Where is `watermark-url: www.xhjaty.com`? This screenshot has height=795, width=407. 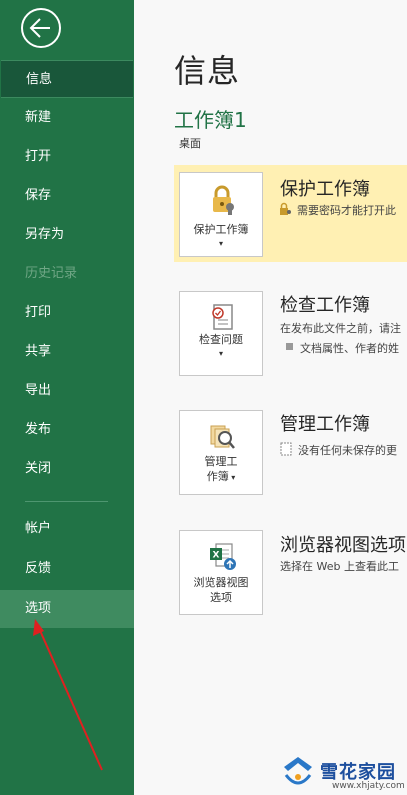 watermark-url: www.xhjaty.com is located at coordinates (368, 786).